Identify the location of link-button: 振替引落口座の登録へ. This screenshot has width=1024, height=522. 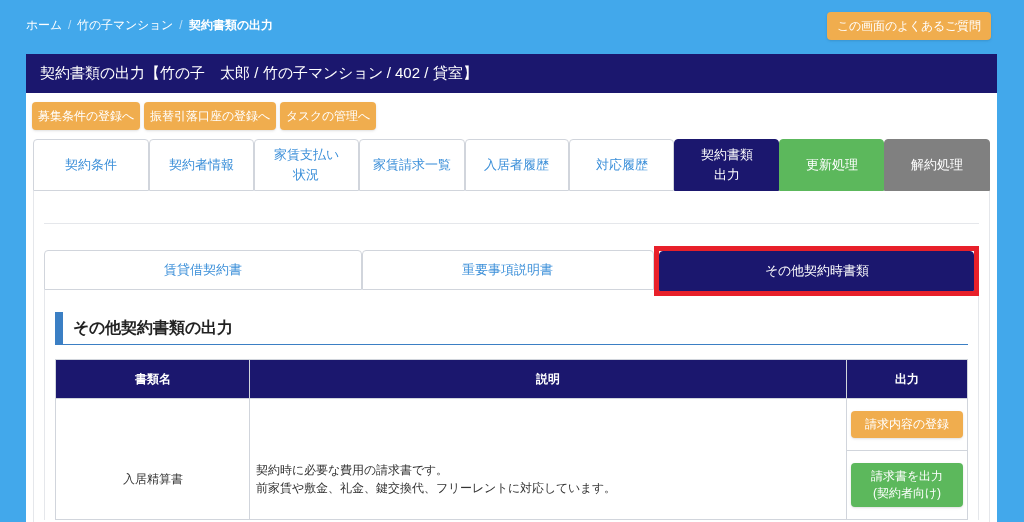
(210, 116).